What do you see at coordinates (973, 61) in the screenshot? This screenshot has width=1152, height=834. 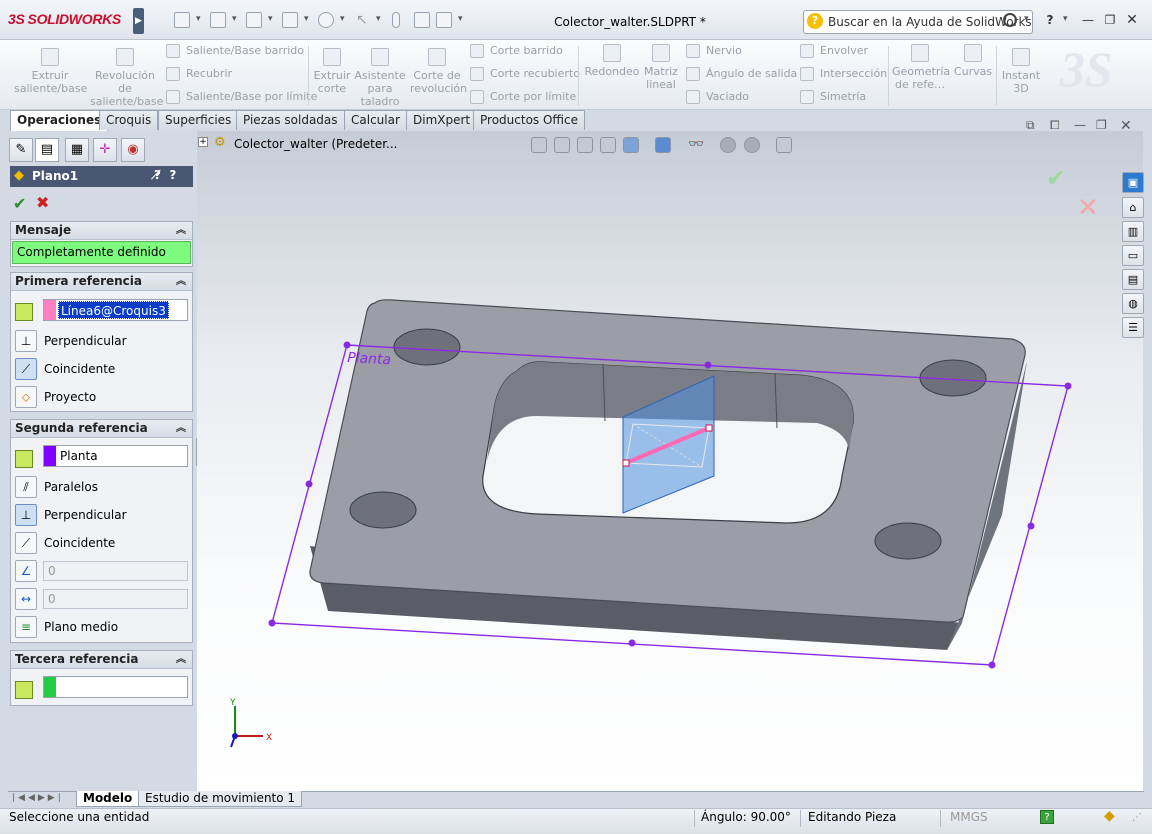 I see `curves-button: Curvas` at bounding box center [973, 61].